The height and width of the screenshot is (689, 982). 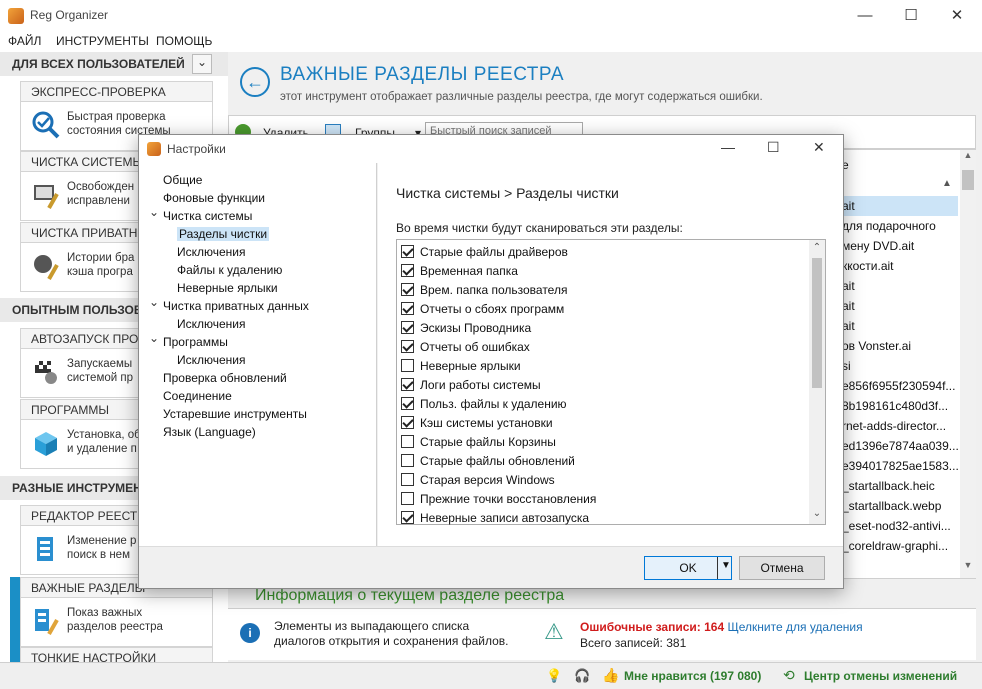 I want to click on dialog-footer: OK ▼ Отмена, so click(x=491, y=567).